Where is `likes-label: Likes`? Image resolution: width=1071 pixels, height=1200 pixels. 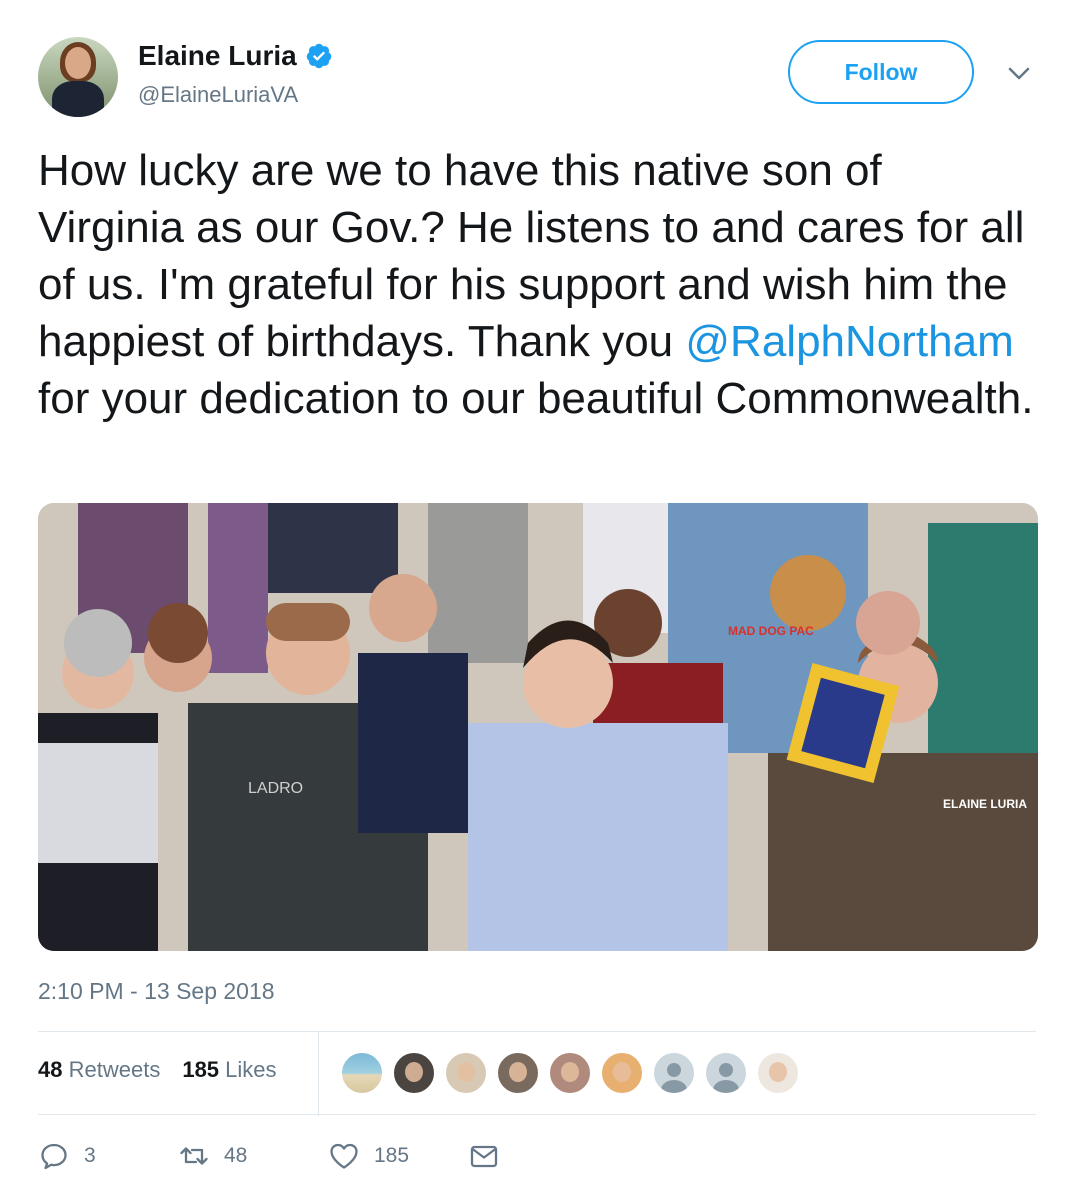
likes-label: Likes is located at coordinates (251, 1069).